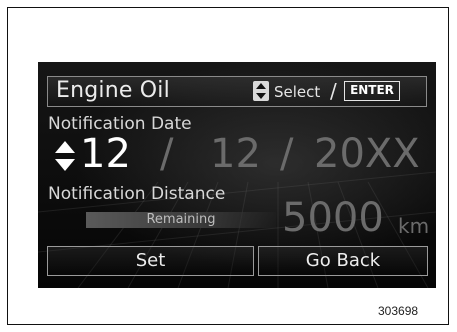 This screenshot has width=457, height=332. Describe the element at coordinates (333, 218) in the screenshot. I see `distance-value-field: 5000` at that location.